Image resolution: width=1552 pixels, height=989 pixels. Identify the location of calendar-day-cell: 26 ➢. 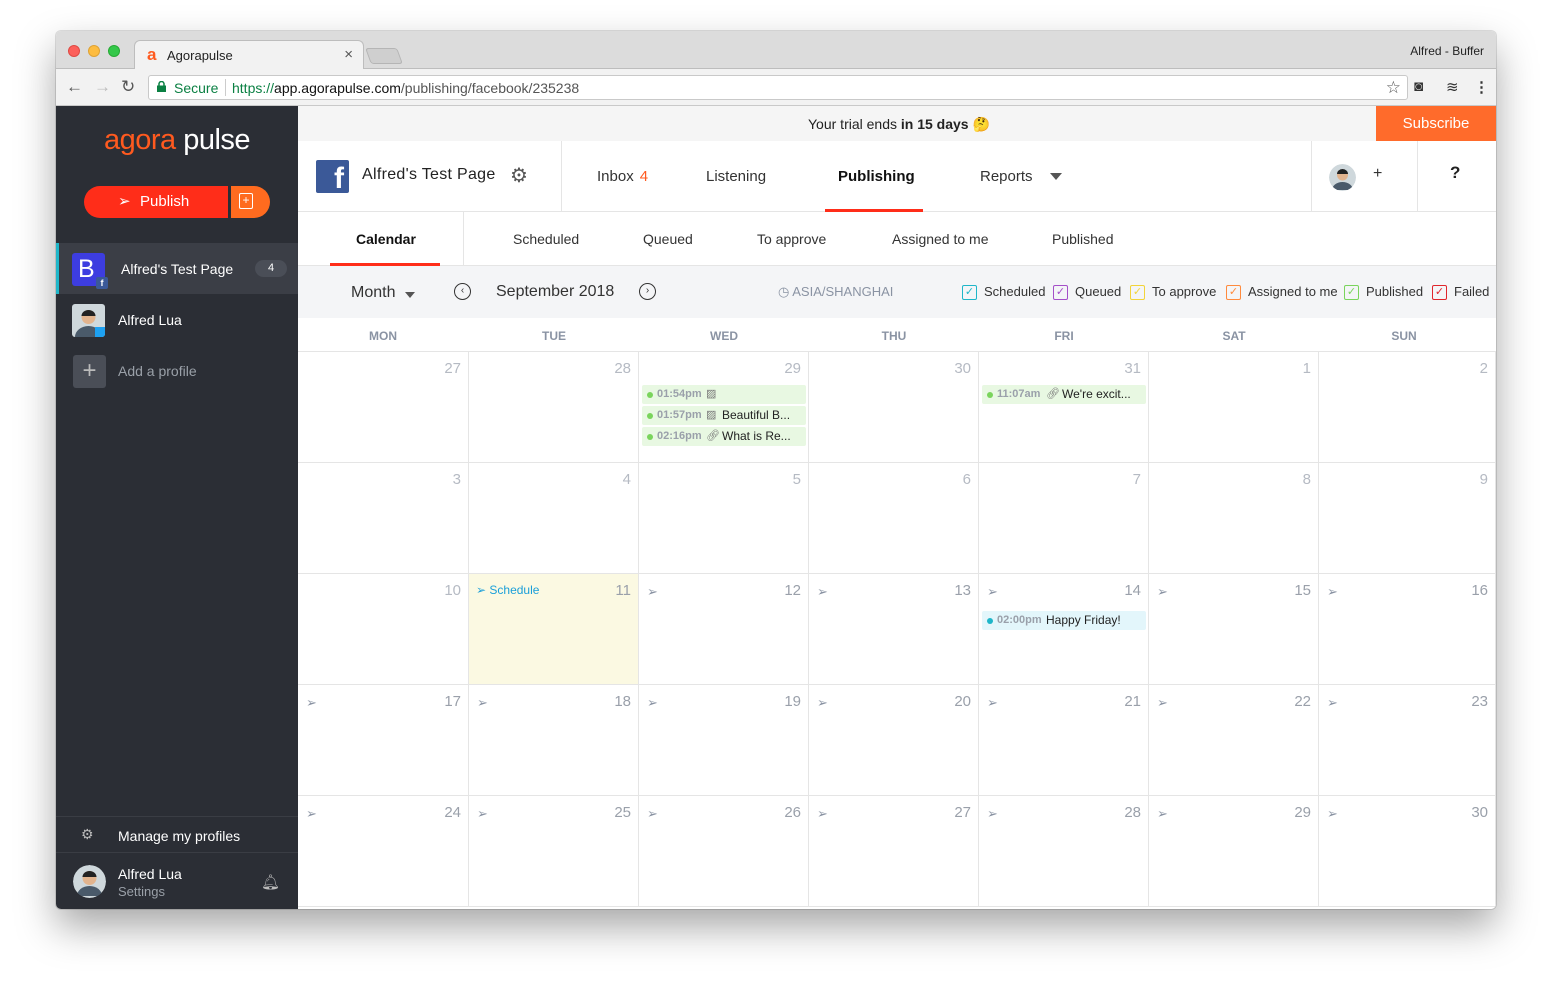
(724, 851).